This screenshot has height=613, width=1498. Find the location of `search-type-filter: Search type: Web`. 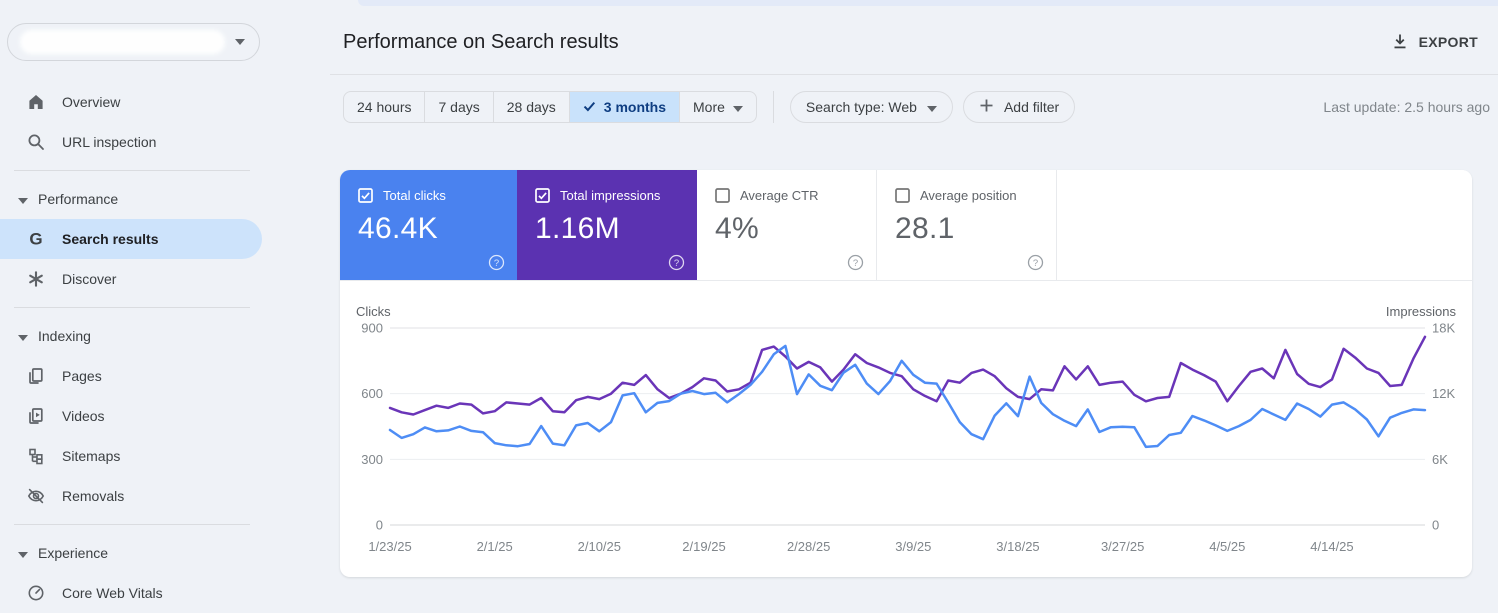

search-type-filter: Search type: Web is located at coordinates (871, 107).